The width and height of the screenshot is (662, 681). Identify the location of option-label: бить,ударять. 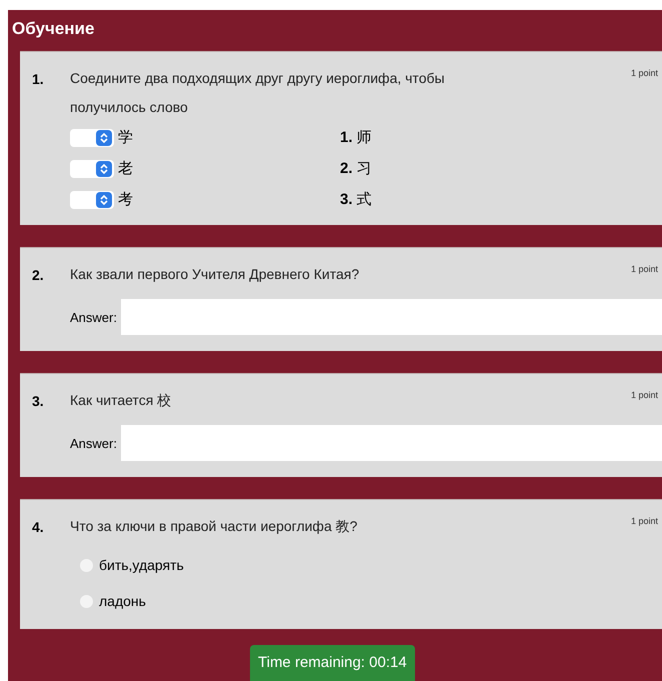
(141, 565).